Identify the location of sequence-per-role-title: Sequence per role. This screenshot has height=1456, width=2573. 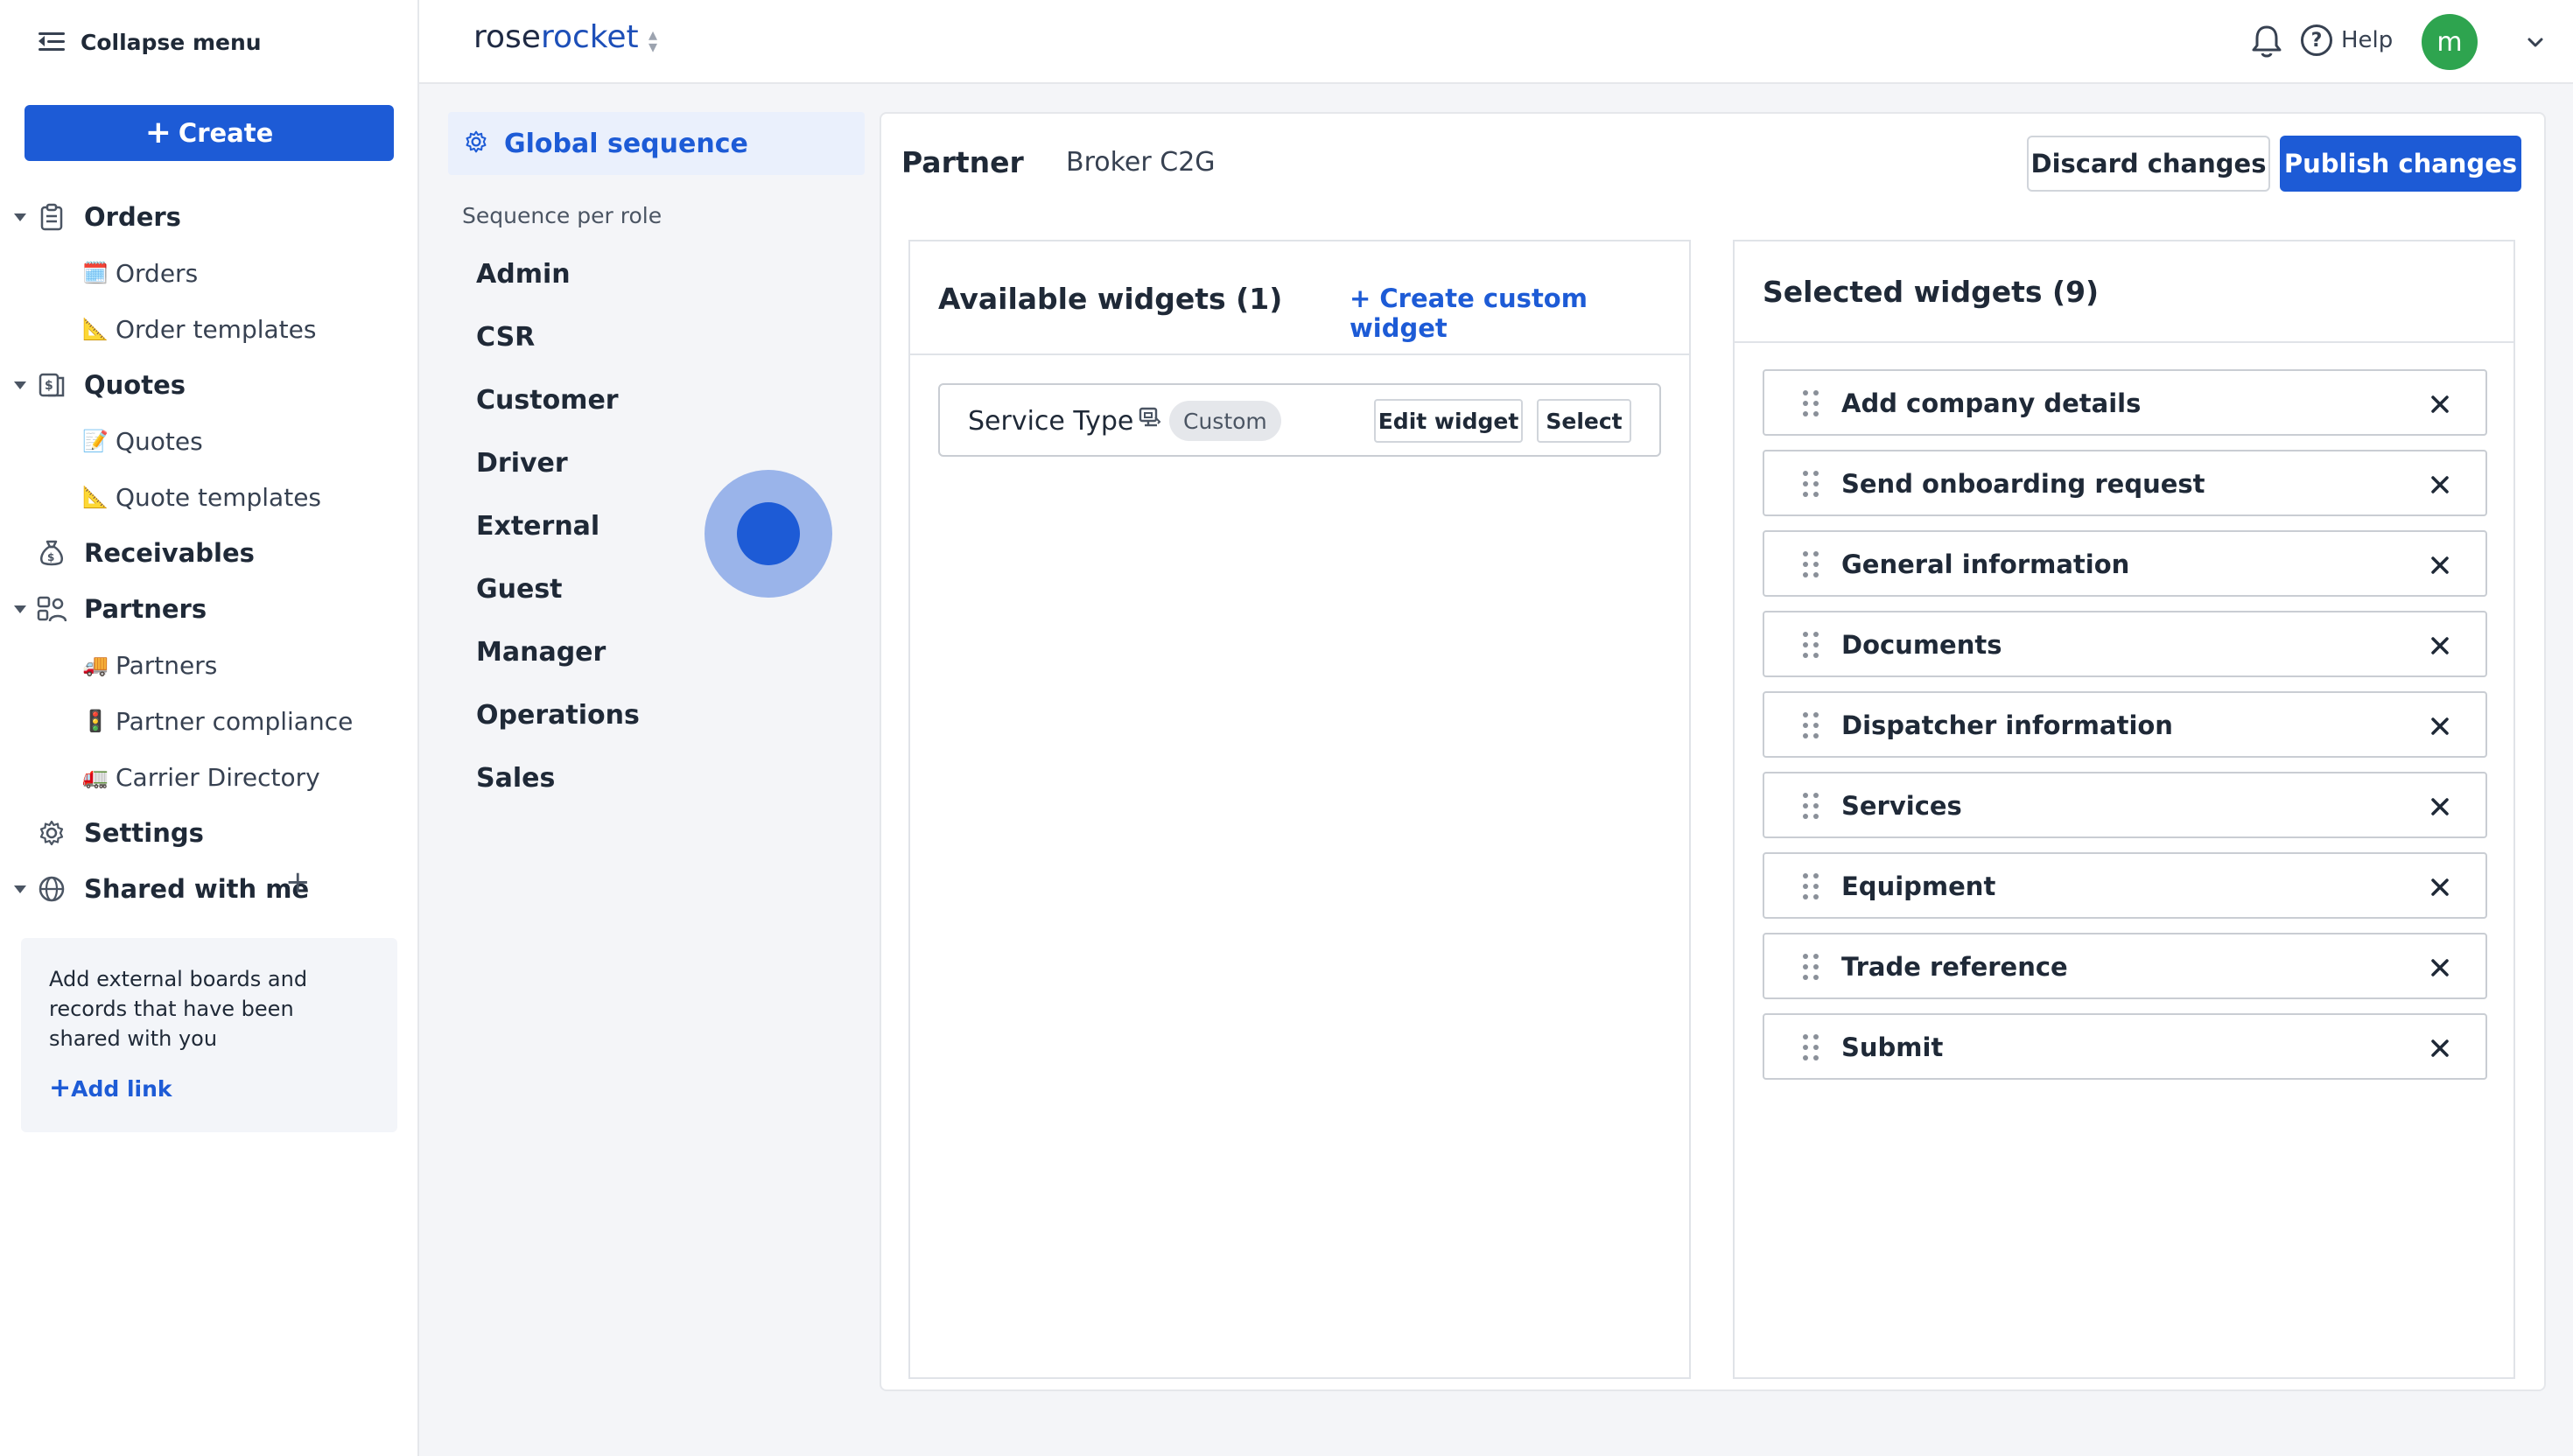
(562, 215).